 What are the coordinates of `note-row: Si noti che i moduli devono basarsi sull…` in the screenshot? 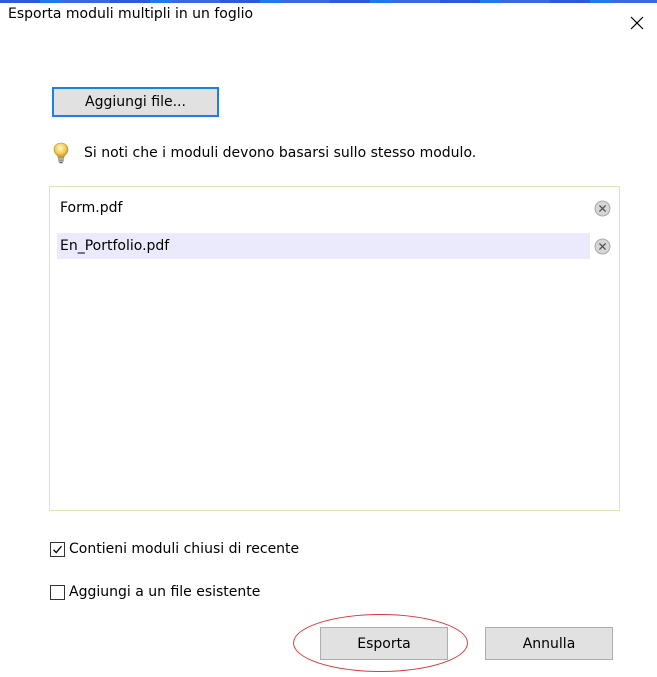 It's located at (264, 153).